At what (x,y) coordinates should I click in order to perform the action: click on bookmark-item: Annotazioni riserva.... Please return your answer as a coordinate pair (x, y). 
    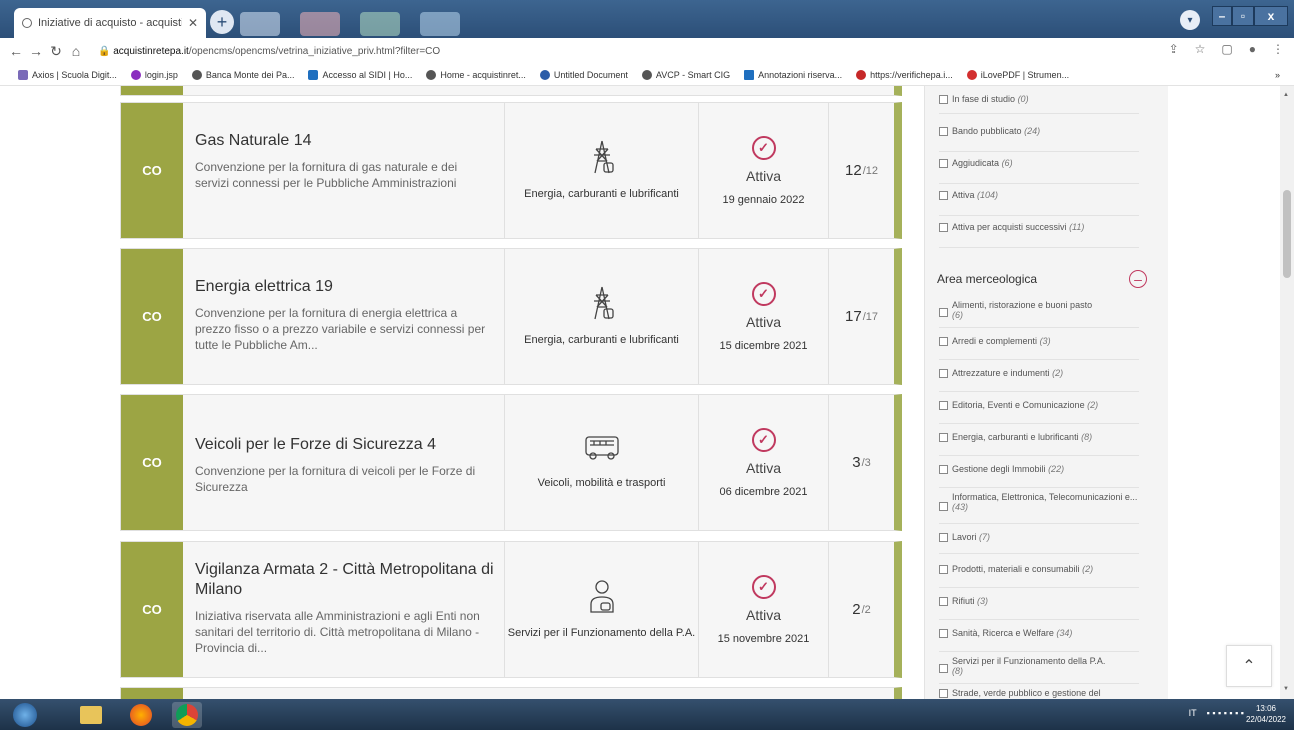
    Looking at the image, I should click on (793, 74).